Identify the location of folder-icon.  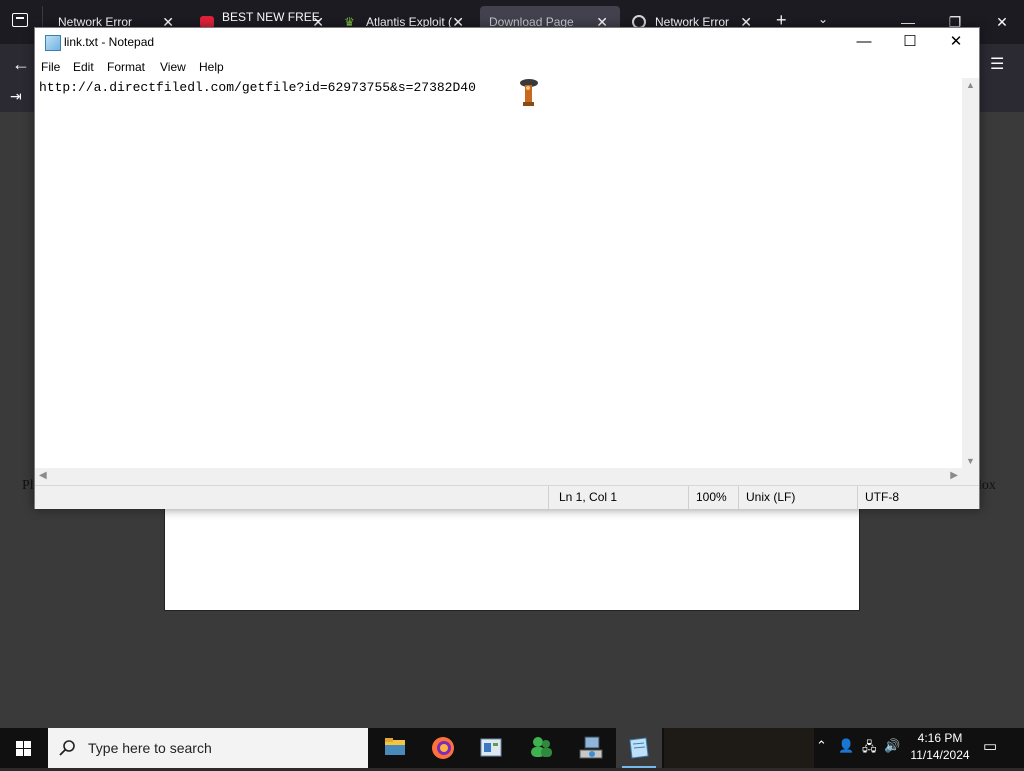
(395, 746).